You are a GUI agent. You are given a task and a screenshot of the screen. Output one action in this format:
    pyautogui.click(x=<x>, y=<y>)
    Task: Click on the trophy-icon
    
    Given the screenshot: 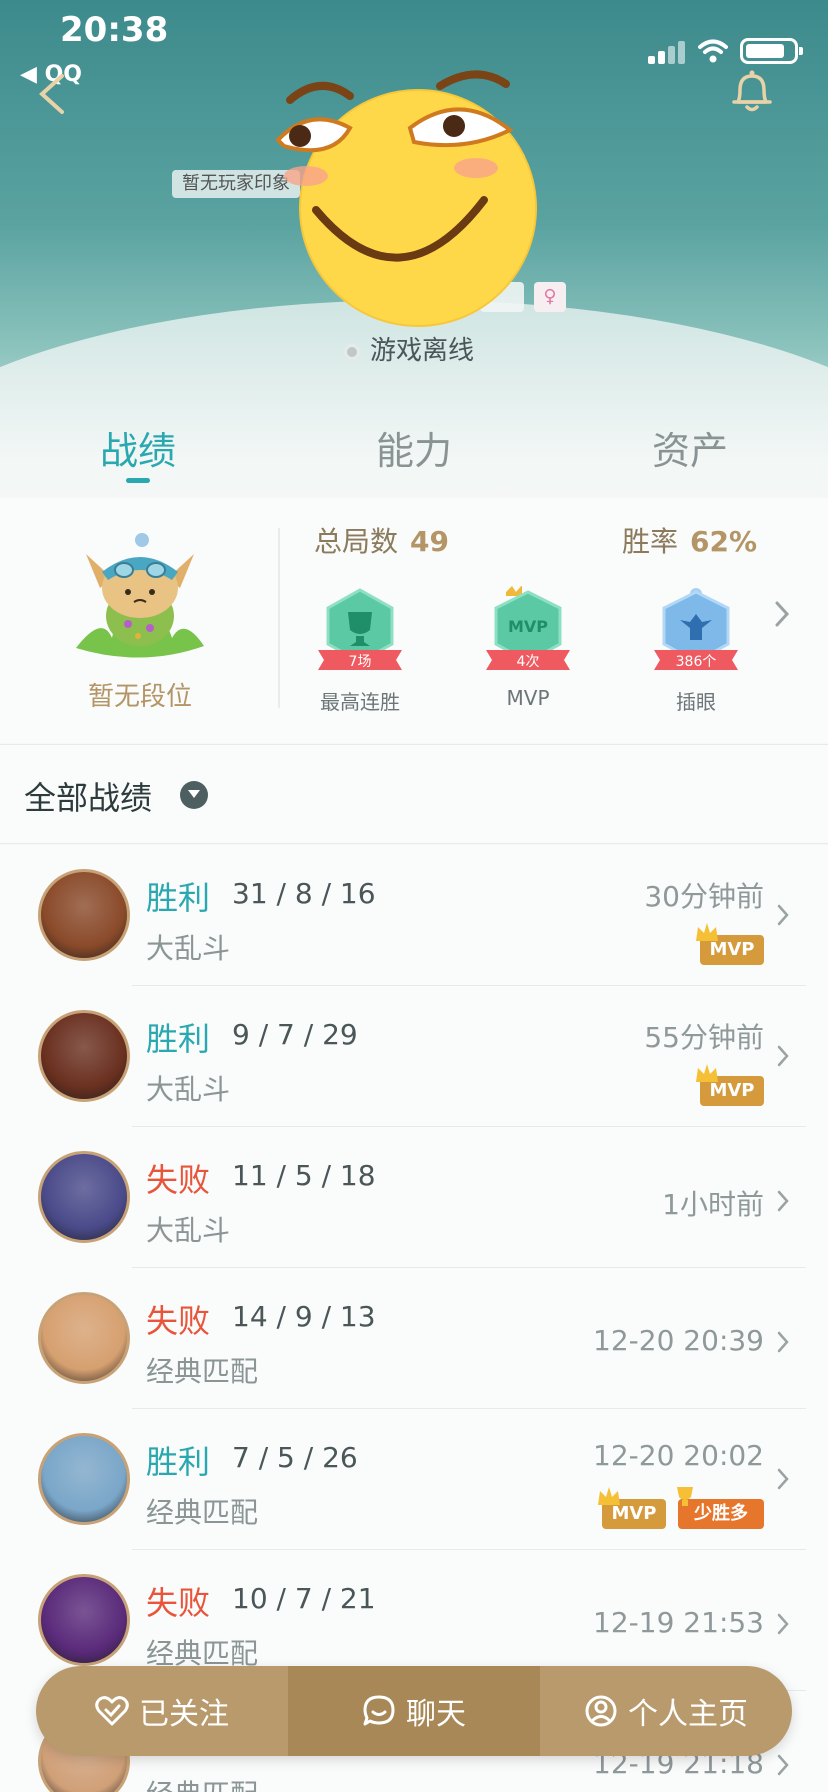 What is the action you would take?
    pyautogui.click(x=685, y=1496)
    